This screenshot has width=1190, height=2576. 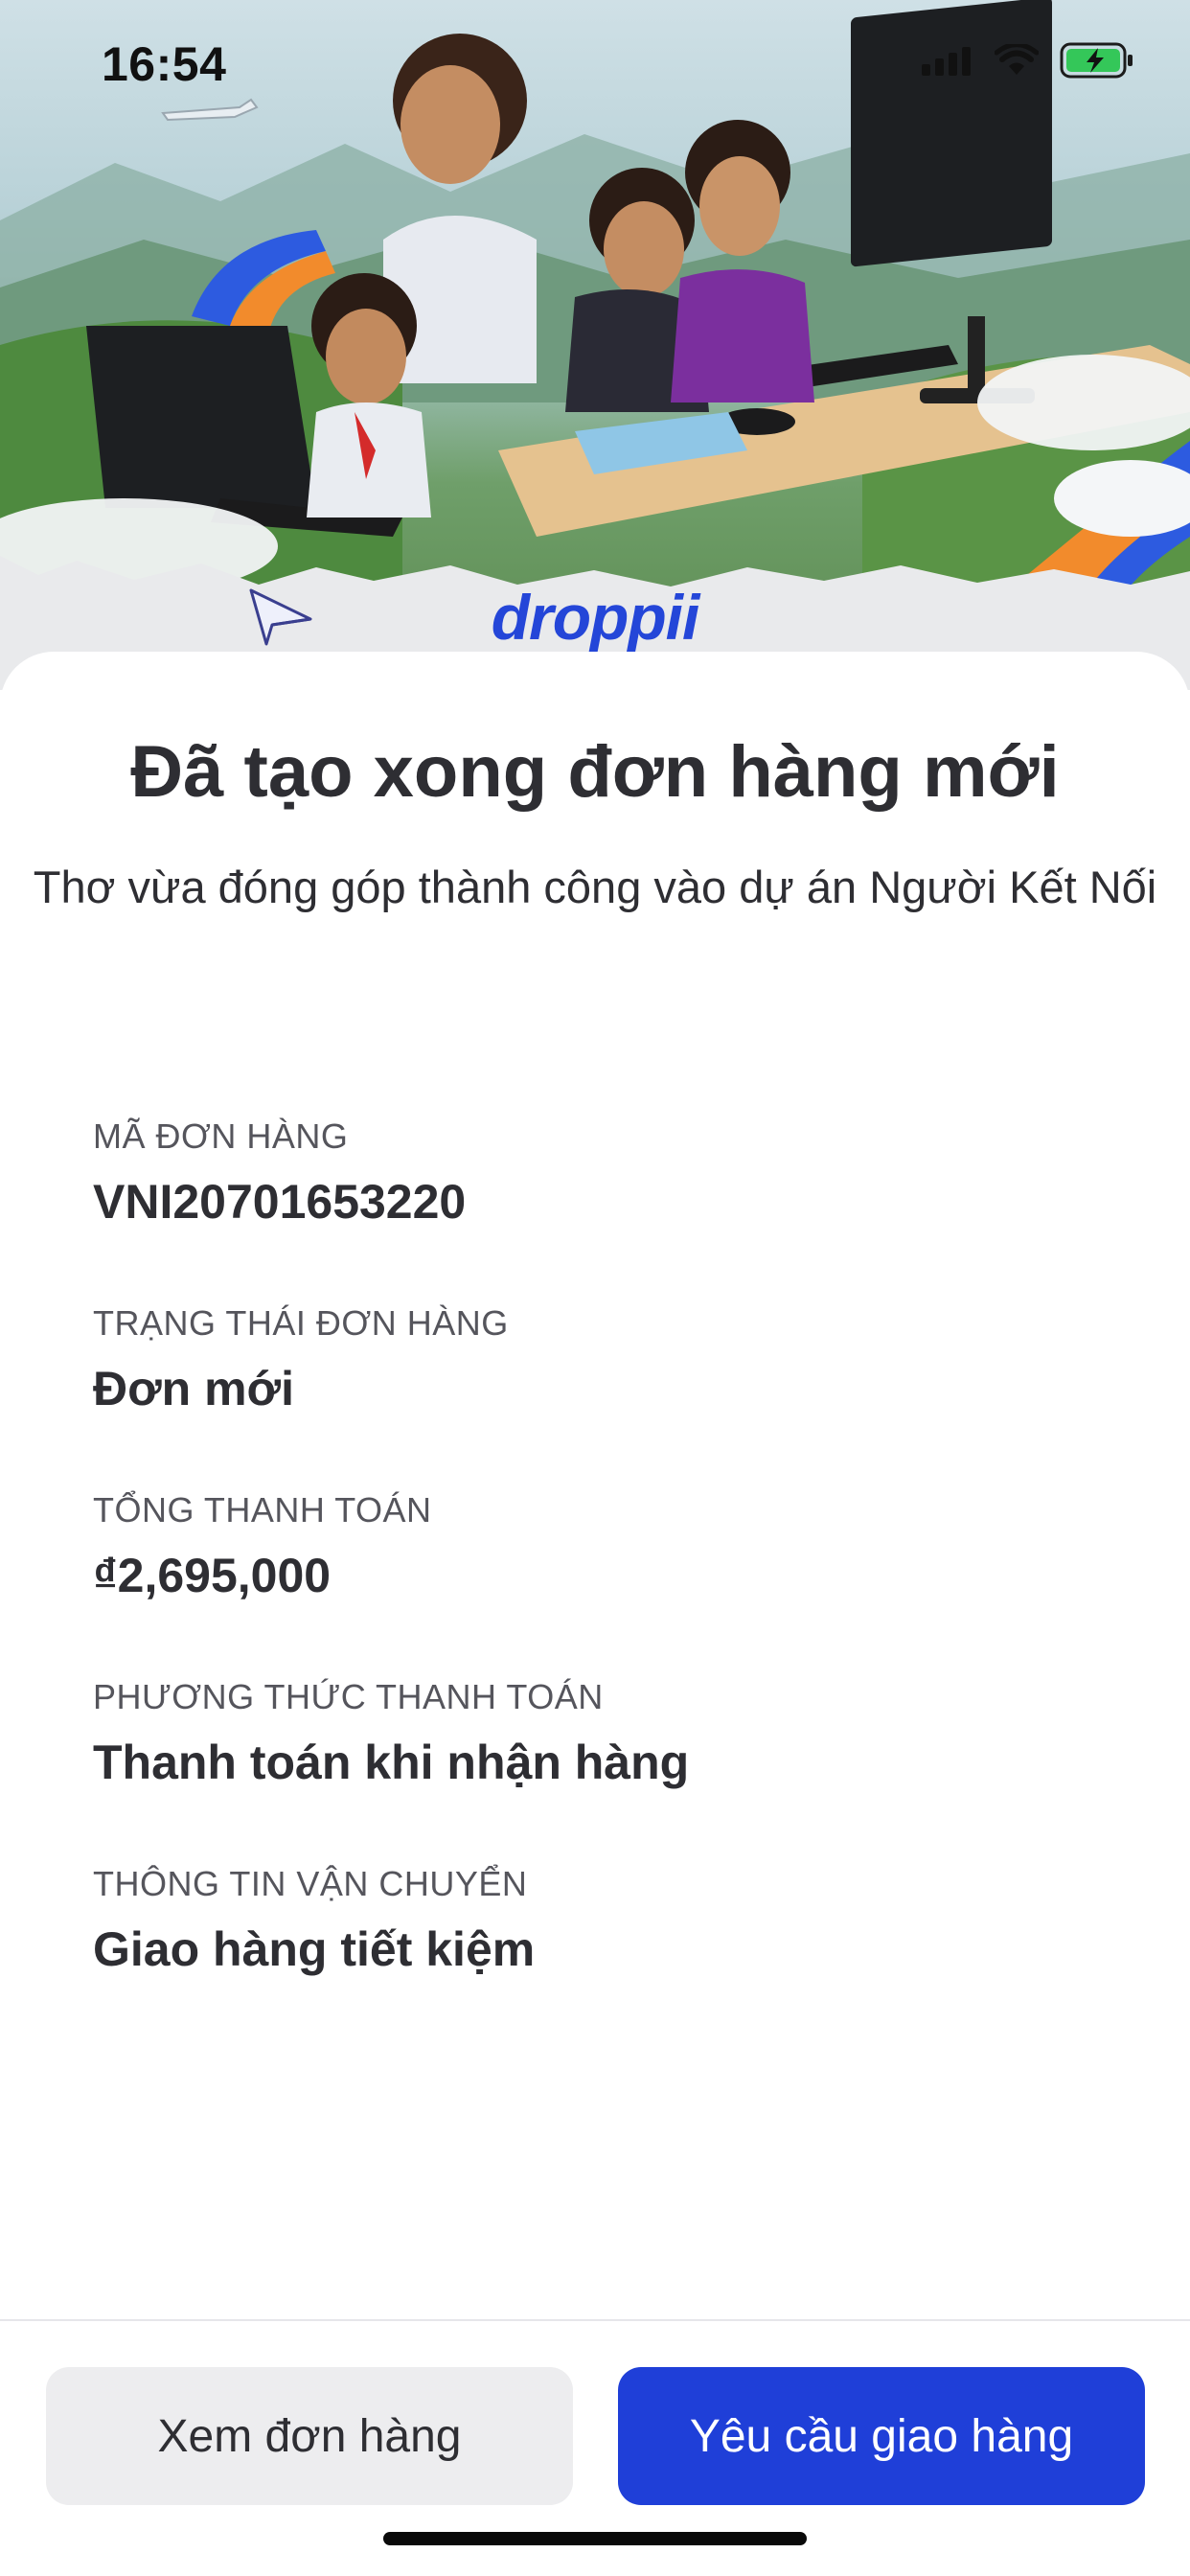 I want to click on page-title: Đã tạo xong đơn hàng mới, so click(x=595, y=772).